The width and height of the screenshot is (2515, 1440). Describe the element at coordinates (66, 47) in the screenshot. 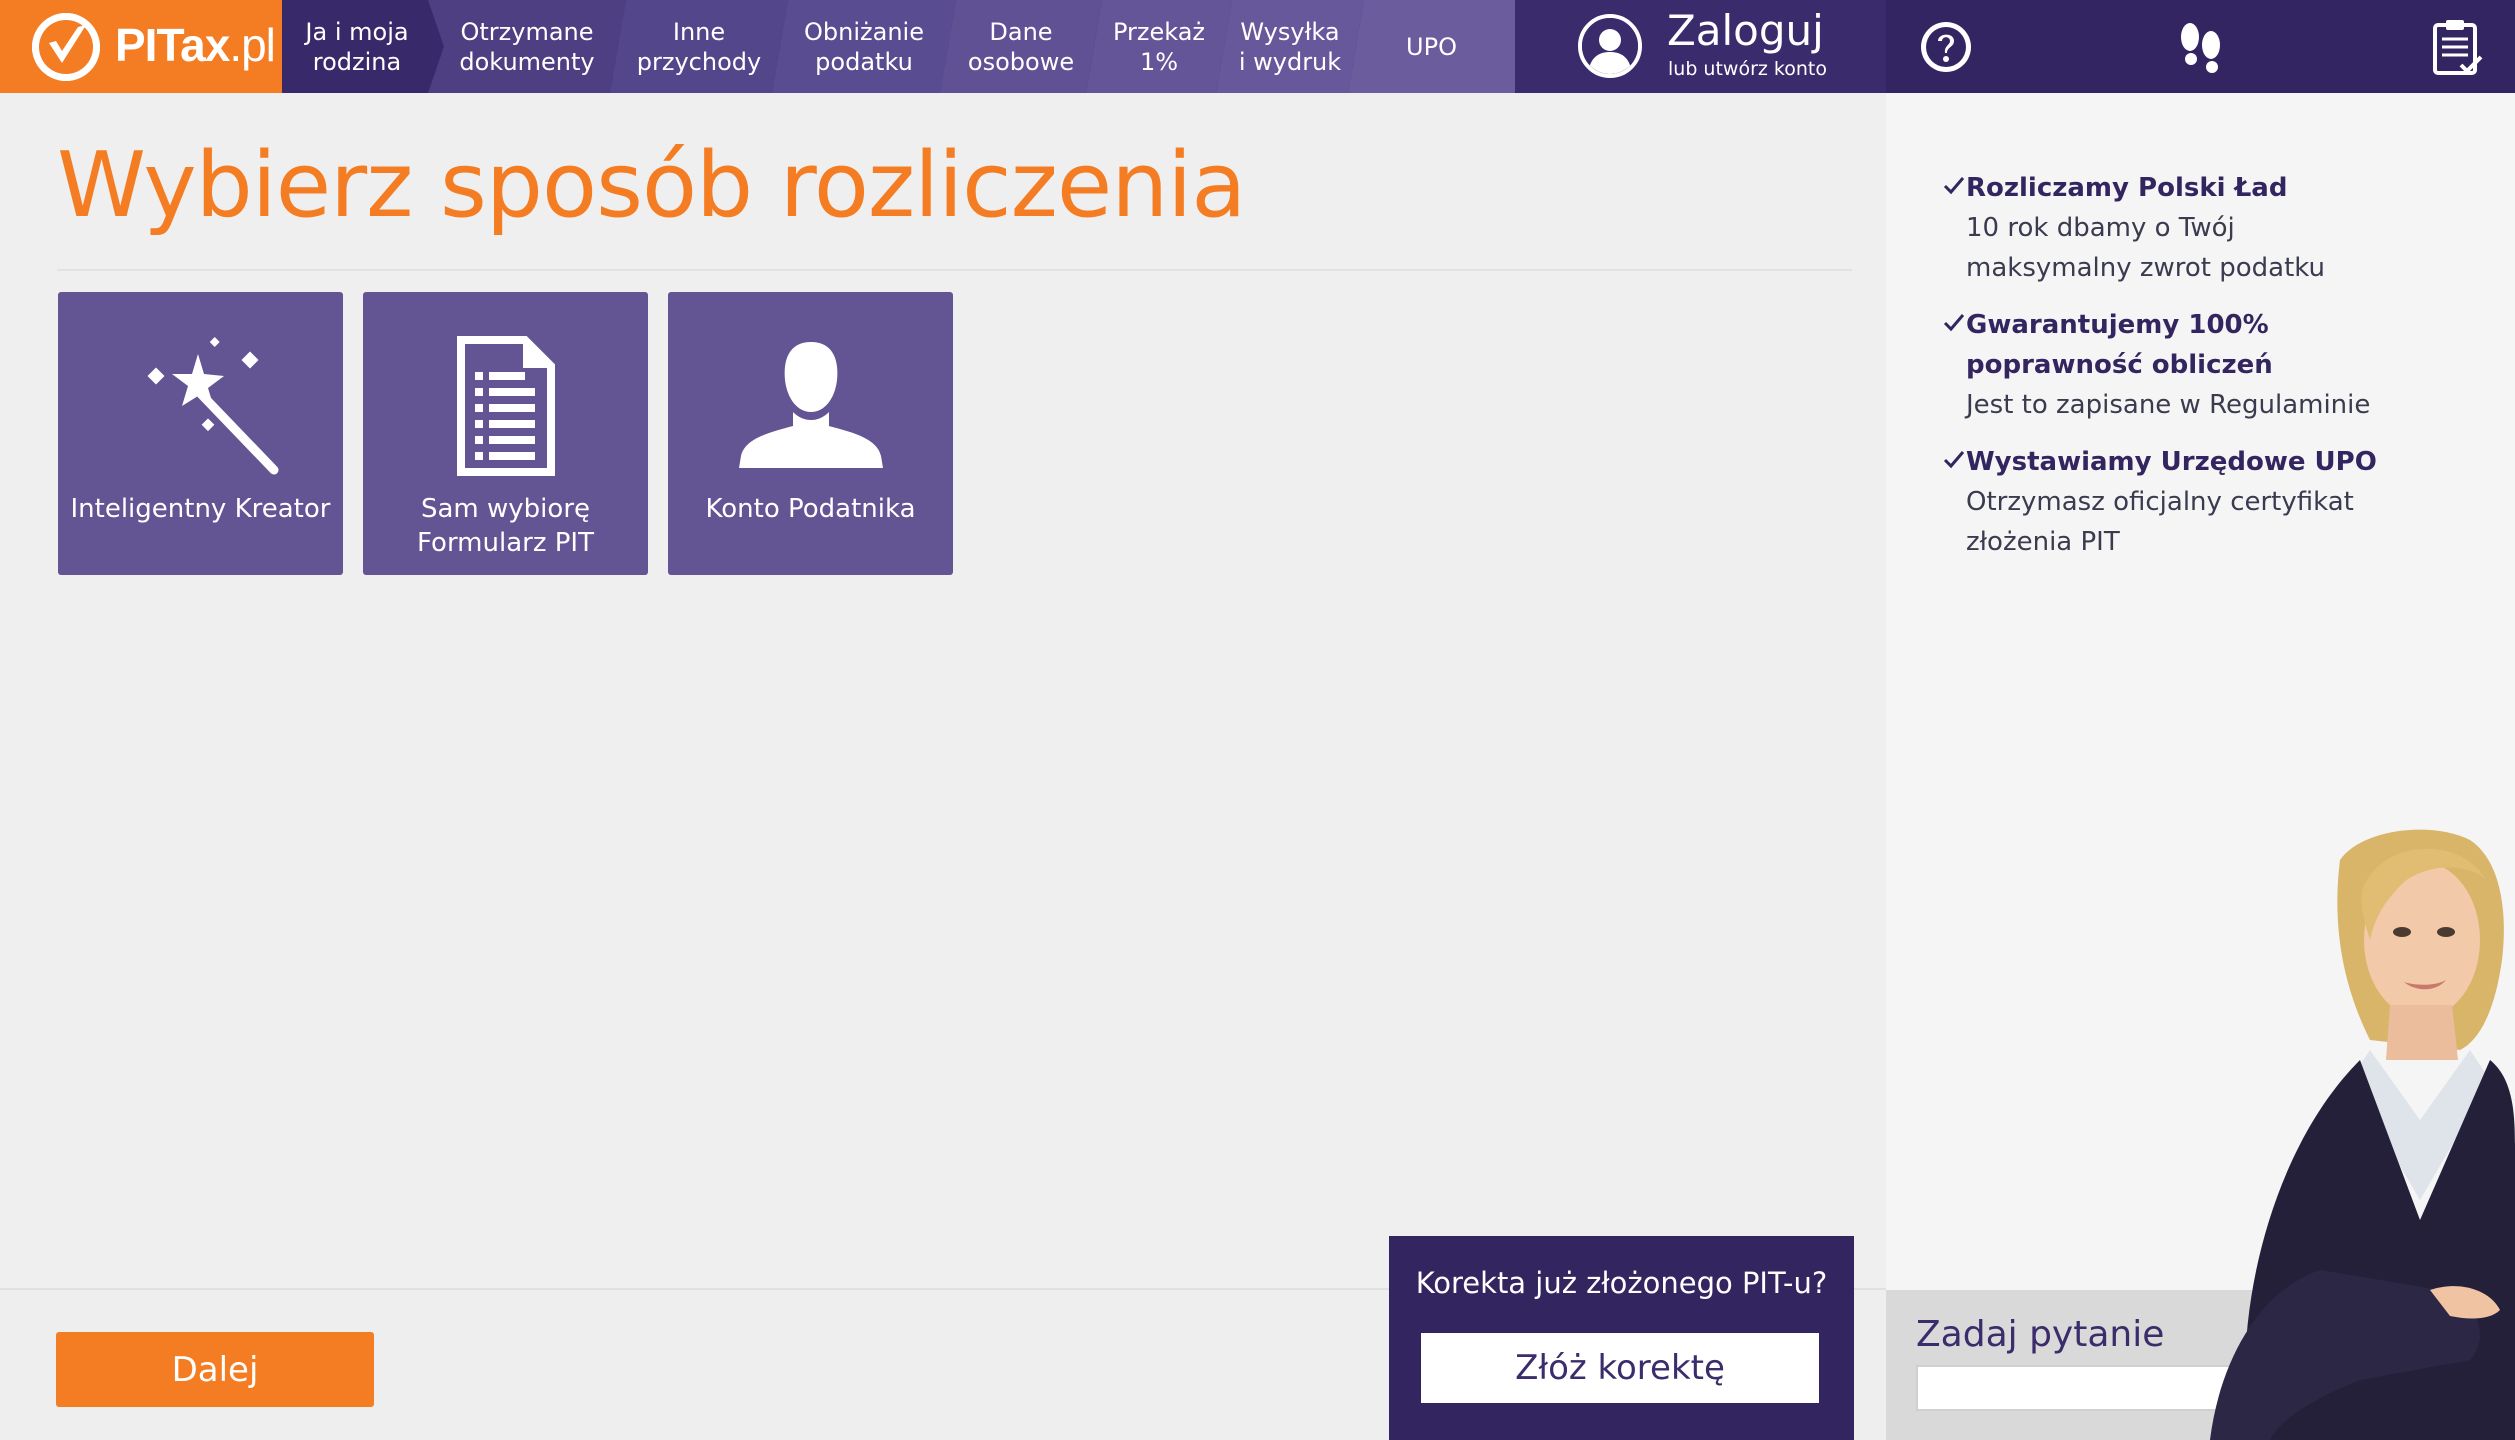

I see `checkmark-logo-icon` at that location.